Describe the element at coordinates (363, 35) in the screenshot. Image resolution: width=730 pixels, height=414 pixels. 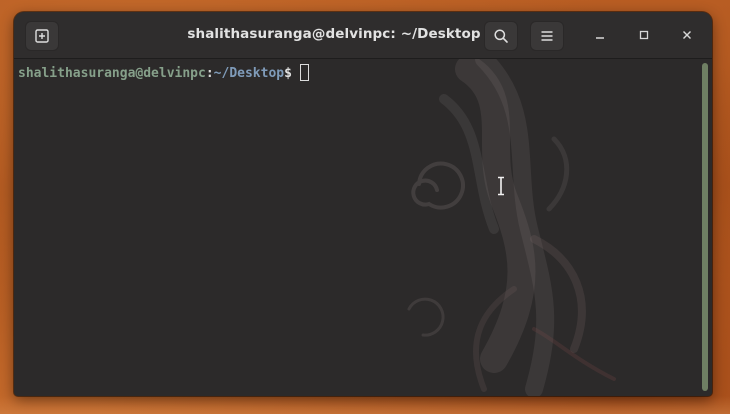
I see `title-bar: shalithasuranga@delvinpc: ~/Desktop` at that location.